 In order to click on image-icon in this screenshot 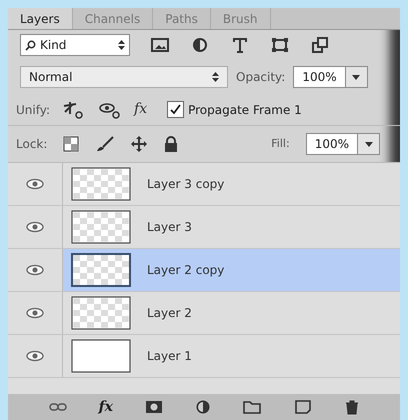, I will do `click(160, 45)`.